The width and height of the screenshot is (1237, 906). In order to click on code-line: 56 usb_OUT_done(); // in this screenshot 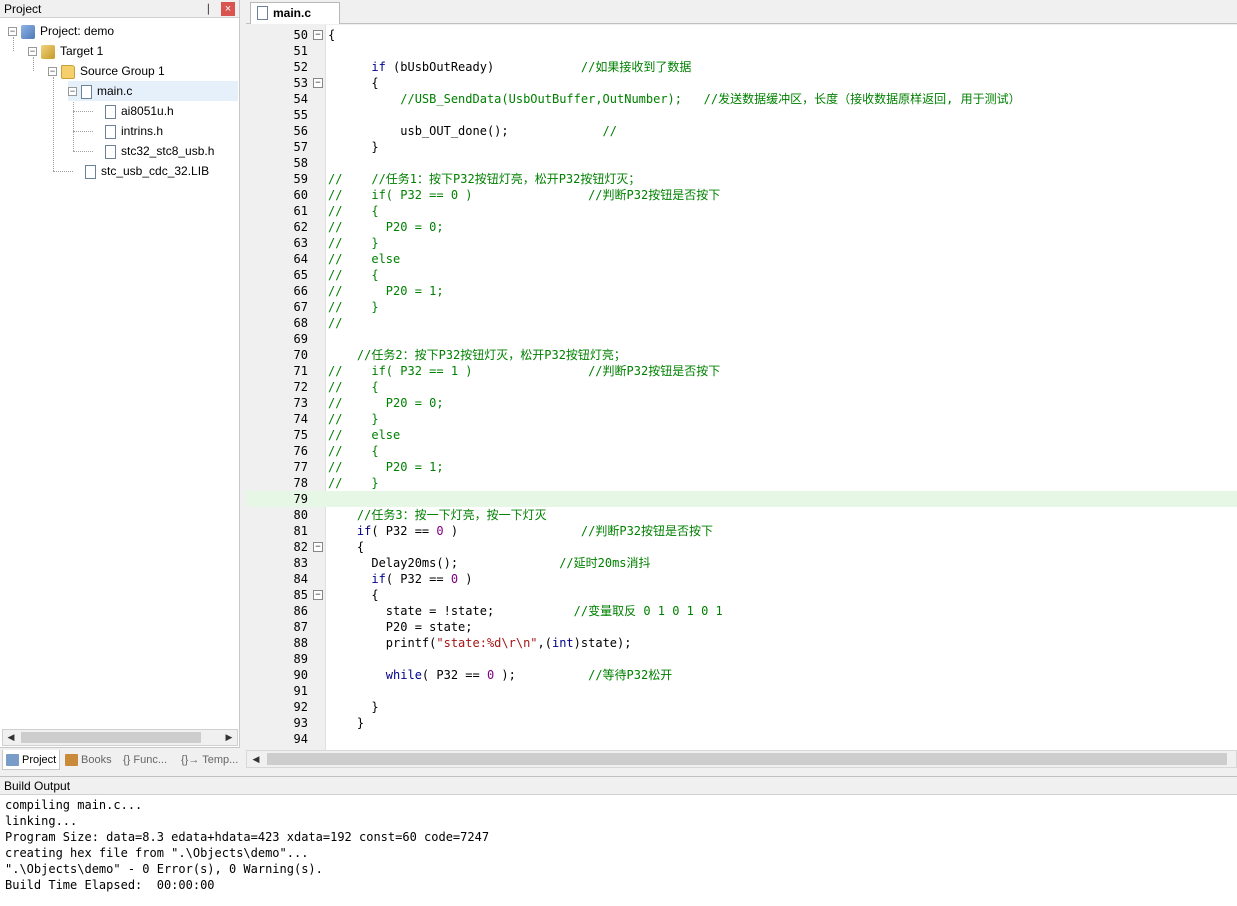, I will do `click(741, 131)`.